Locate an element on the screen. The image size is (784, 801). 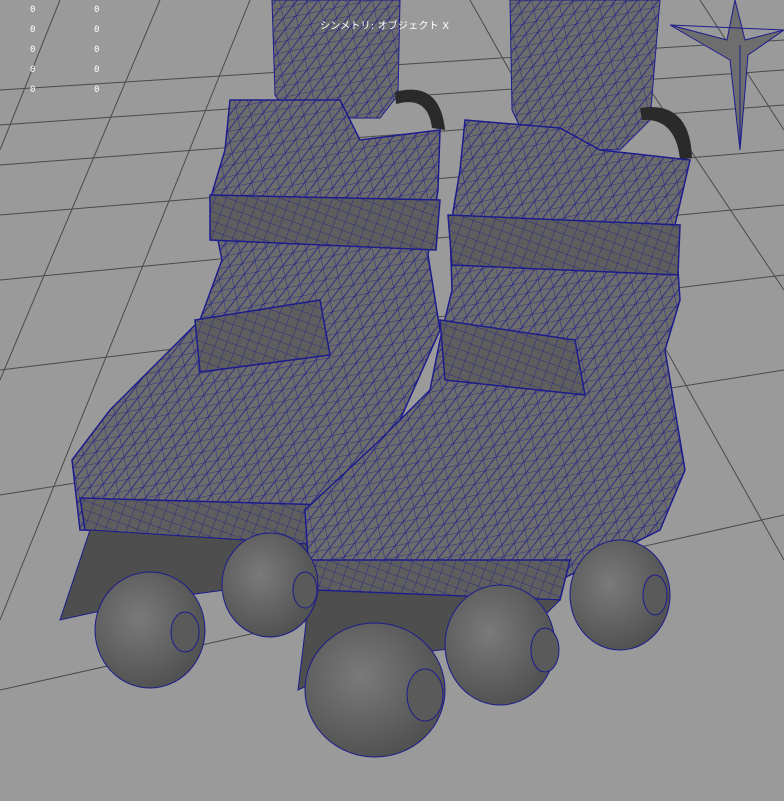
hud-stats: 0 0 0 0 0 0 0 0 0 0 is located at coordinates (72, 50).